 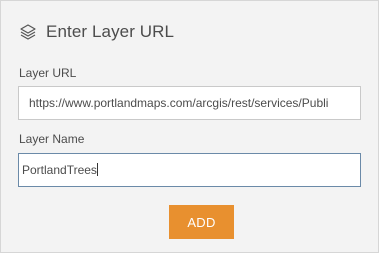 I want to click on panel-header: Enter Layer URL, so click(x=96, y=32).